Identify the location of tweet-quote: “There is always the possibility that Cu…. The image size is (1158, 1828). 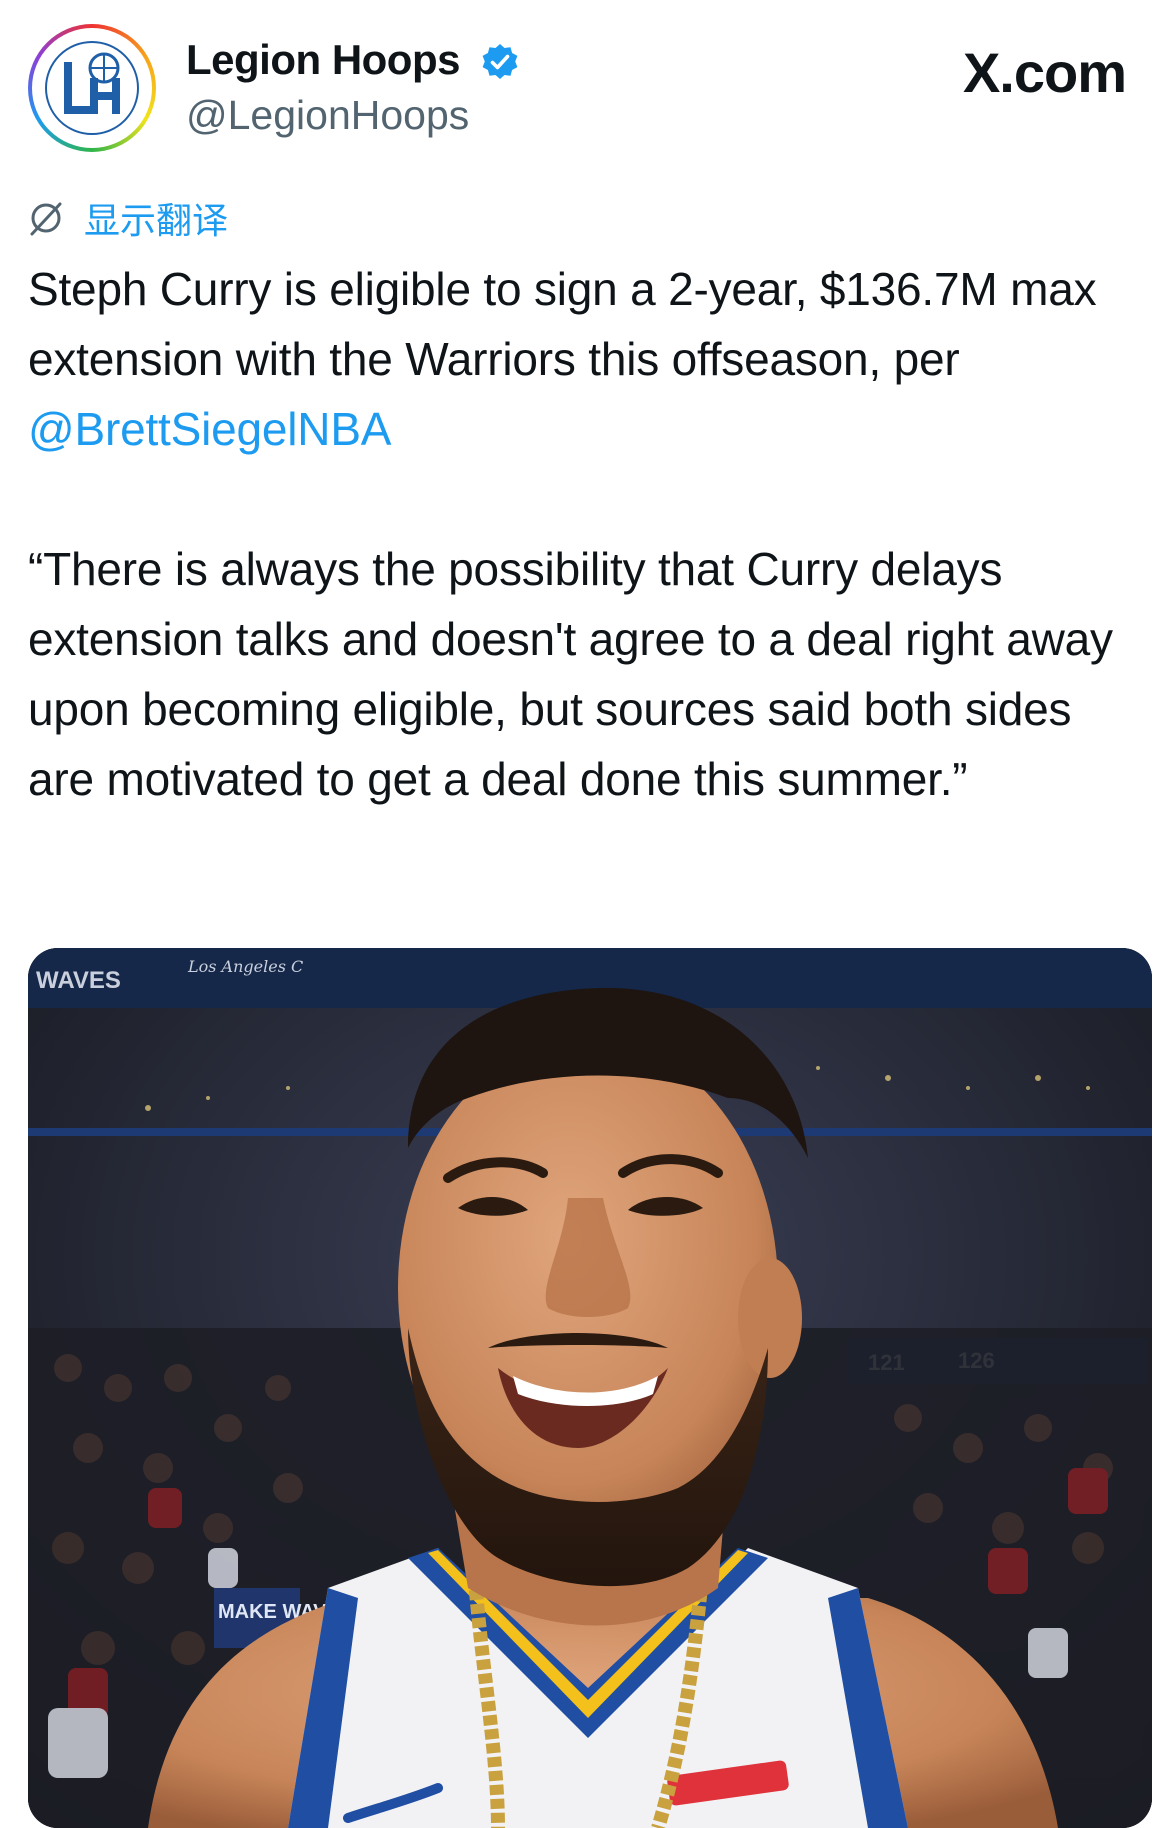
(570, 674).